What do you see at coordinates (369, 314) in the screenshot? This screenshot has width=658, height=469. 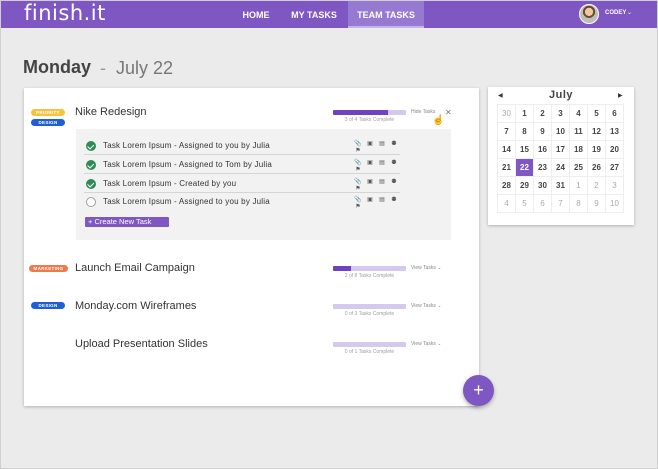 I see `progress-text: 0 of 3 Tasks Complete` at bounding box center [369, 314].